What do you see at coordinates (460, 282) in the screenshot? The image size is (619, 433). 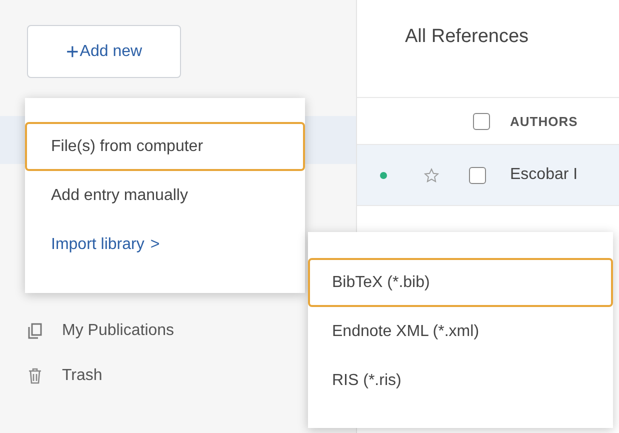 I see `menu-item: BibTeX (*.bib)` at bounding box center [460, 282].